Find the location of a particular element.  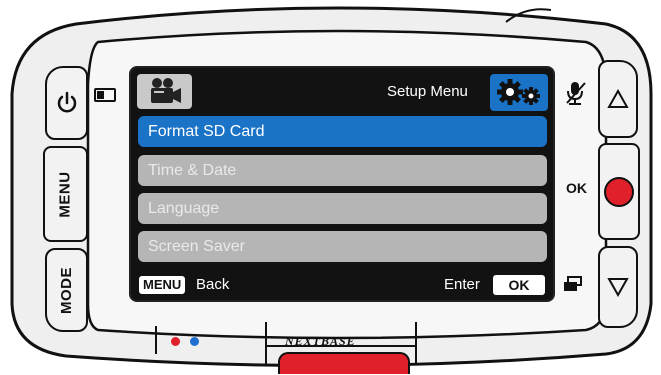

menu-key-hint: MENU is located at coordinates (162, 285).